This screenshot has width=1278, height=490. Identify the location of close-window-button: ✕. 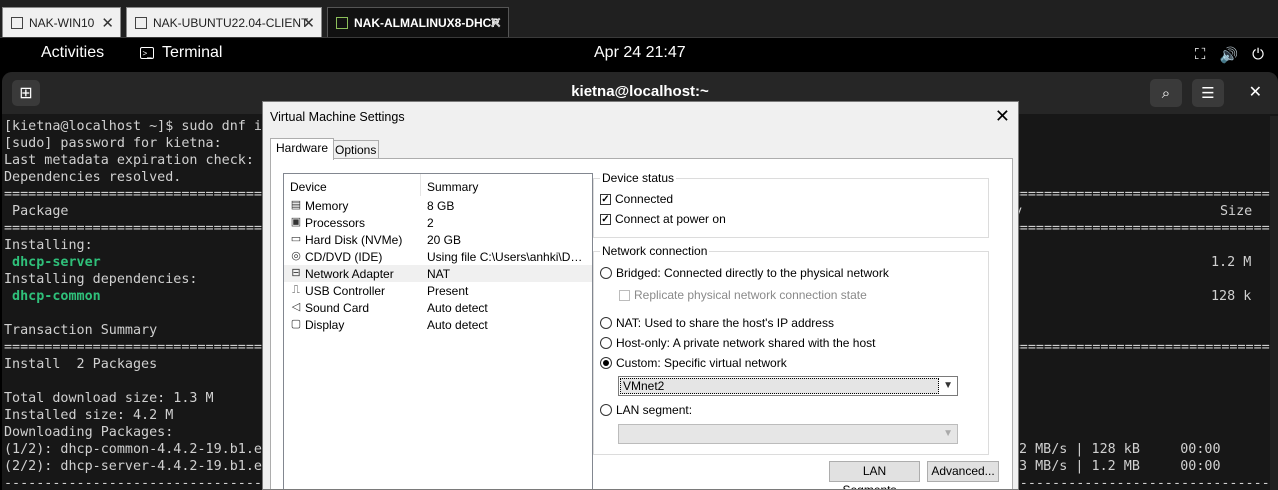
(1255, 91).